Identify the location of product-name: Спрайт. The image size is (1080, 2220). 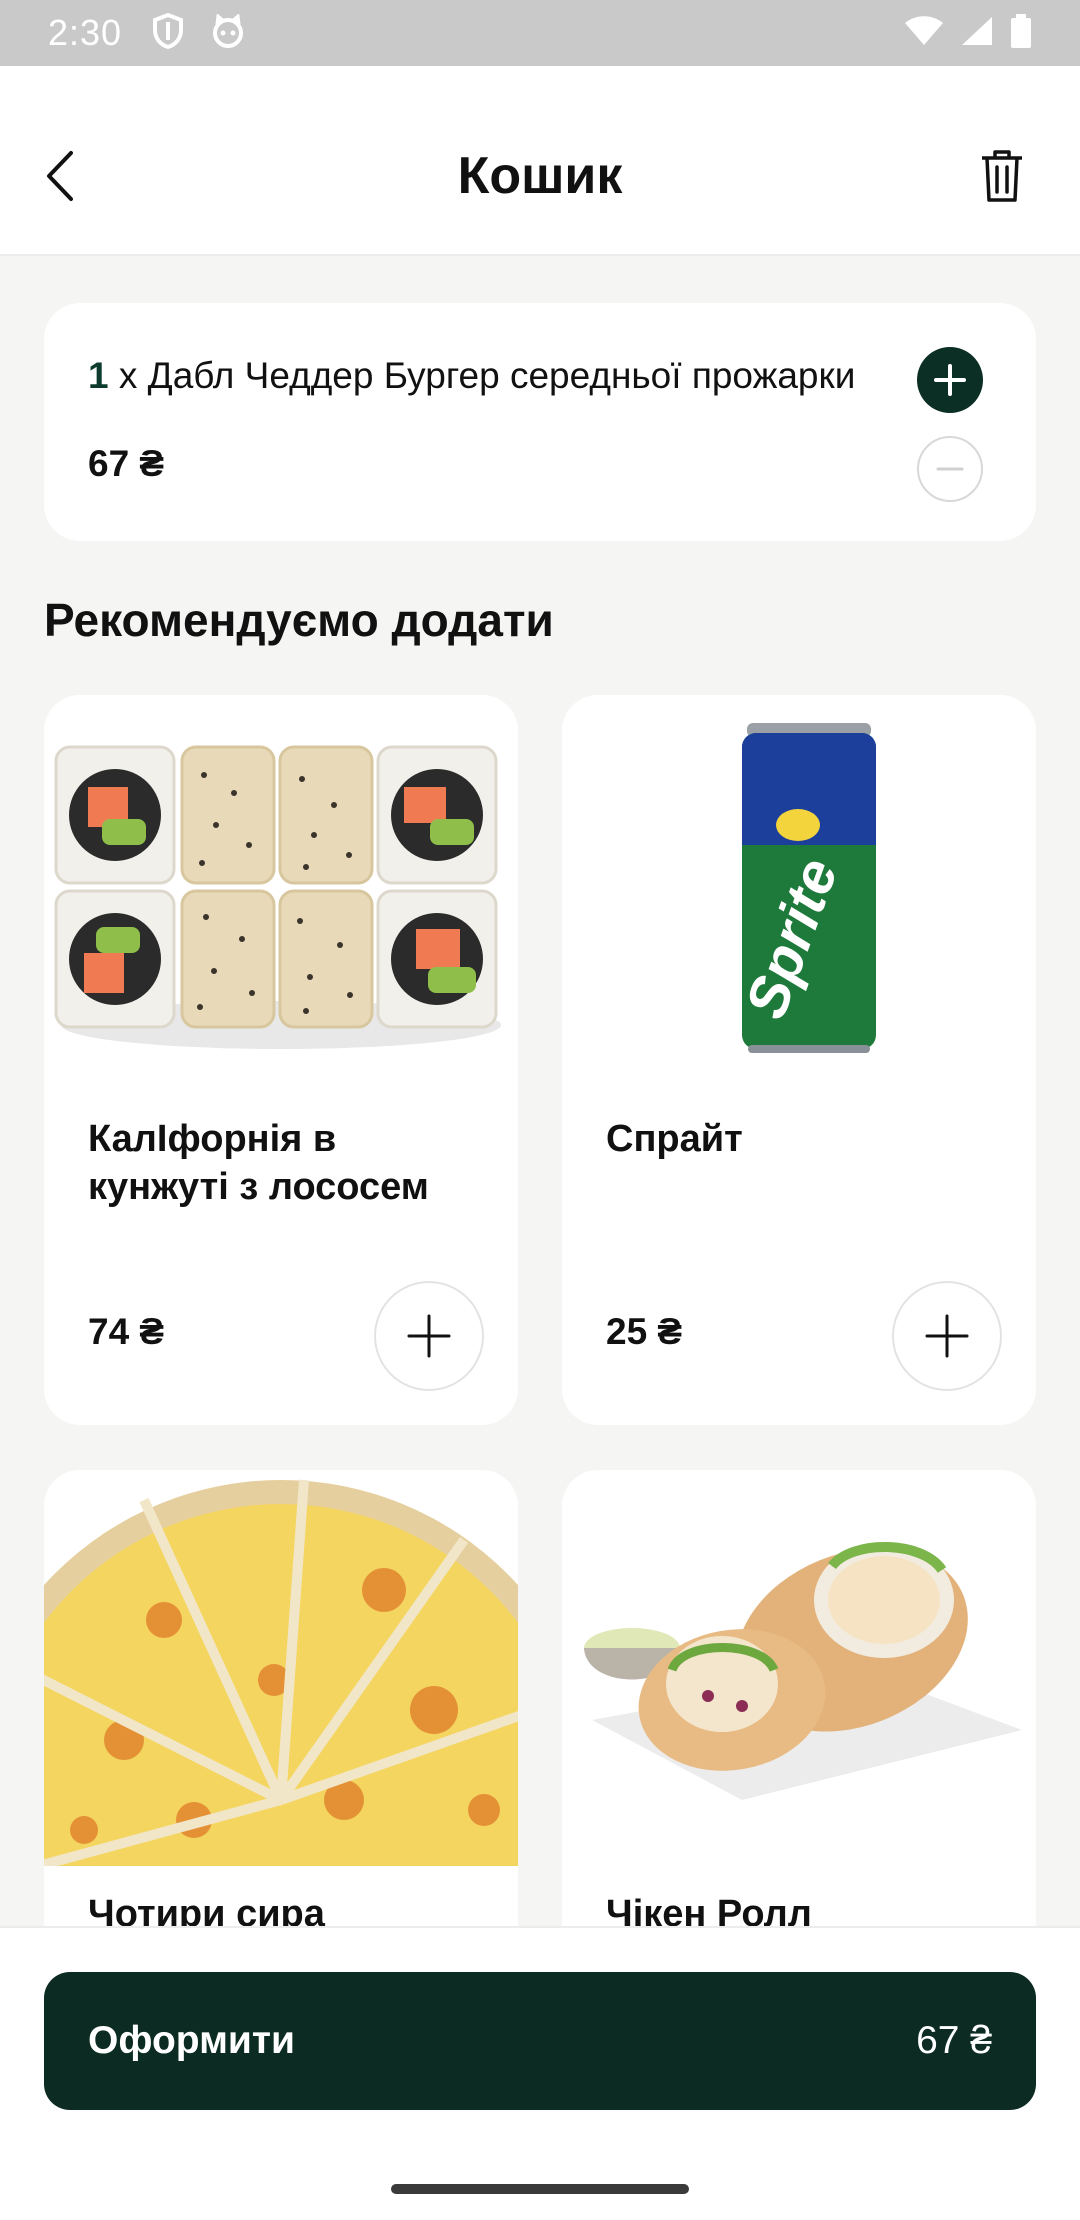
(674, 1139).